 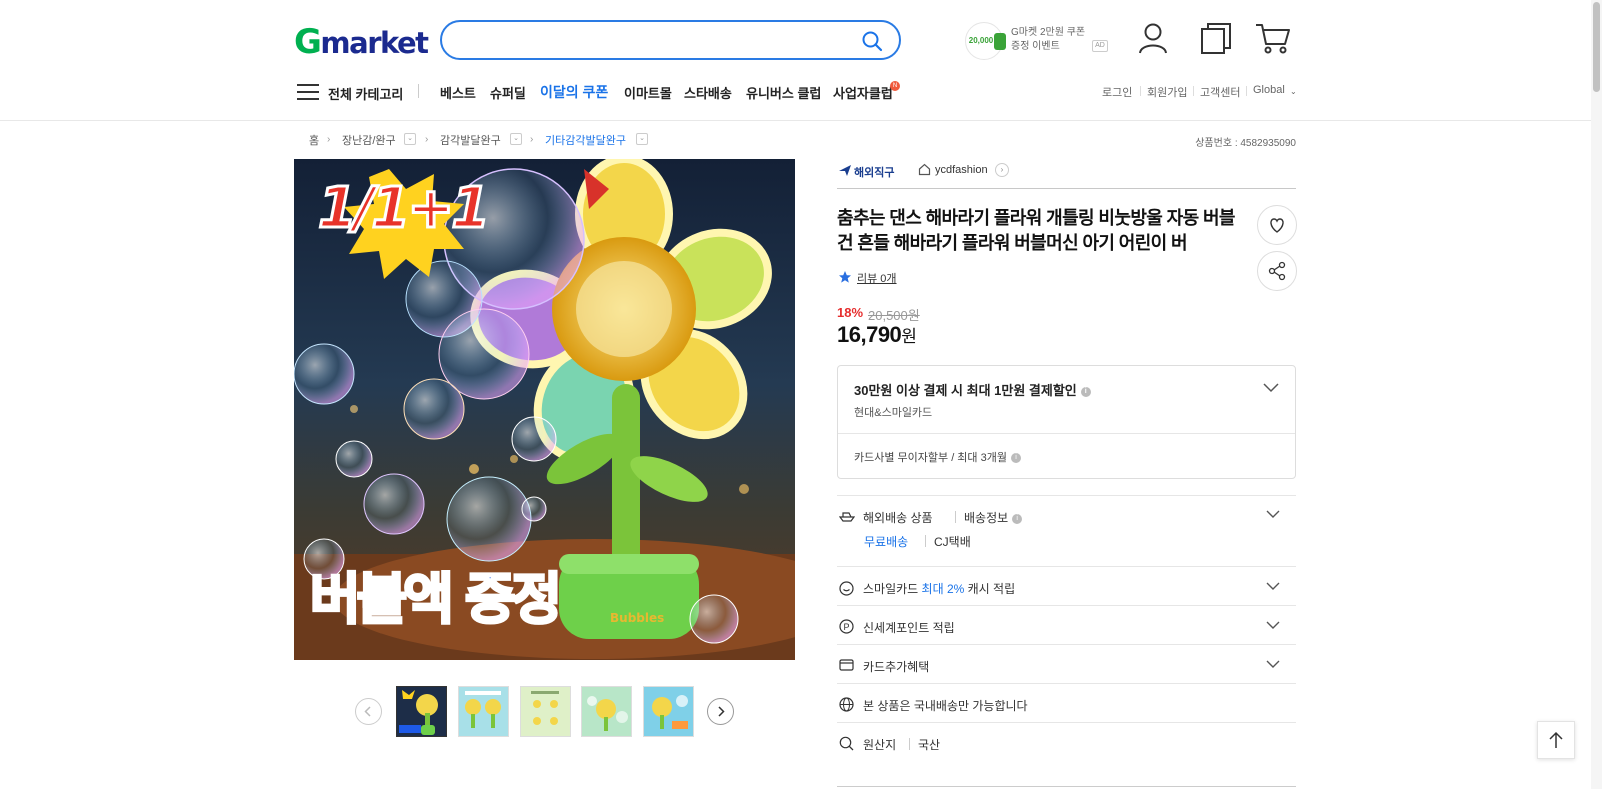 What do you see at coordinates (924, 169) in the screenshot?
I see `store-home-icon` at bounding box center [924, 169].